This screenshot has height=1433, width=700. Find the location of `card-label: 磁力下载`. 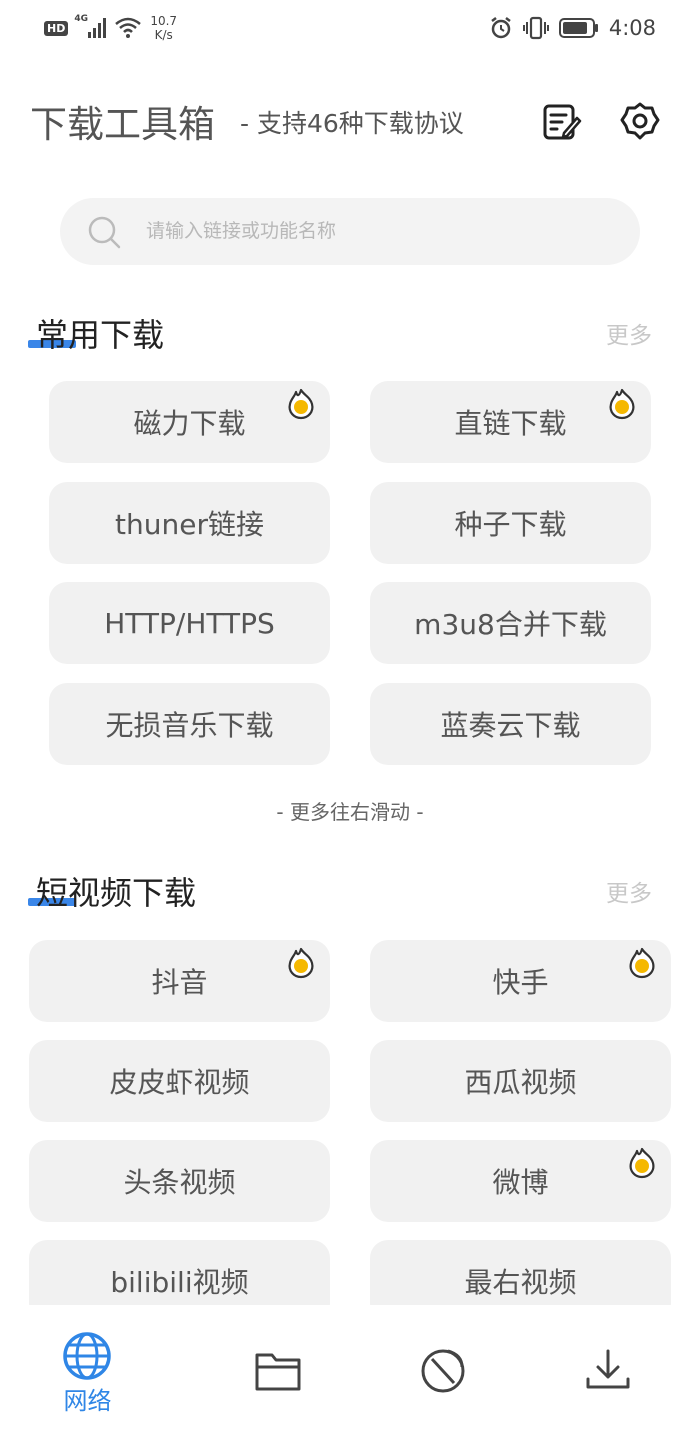

card-label: 磁力下载 is located at coordinates (189, 423).